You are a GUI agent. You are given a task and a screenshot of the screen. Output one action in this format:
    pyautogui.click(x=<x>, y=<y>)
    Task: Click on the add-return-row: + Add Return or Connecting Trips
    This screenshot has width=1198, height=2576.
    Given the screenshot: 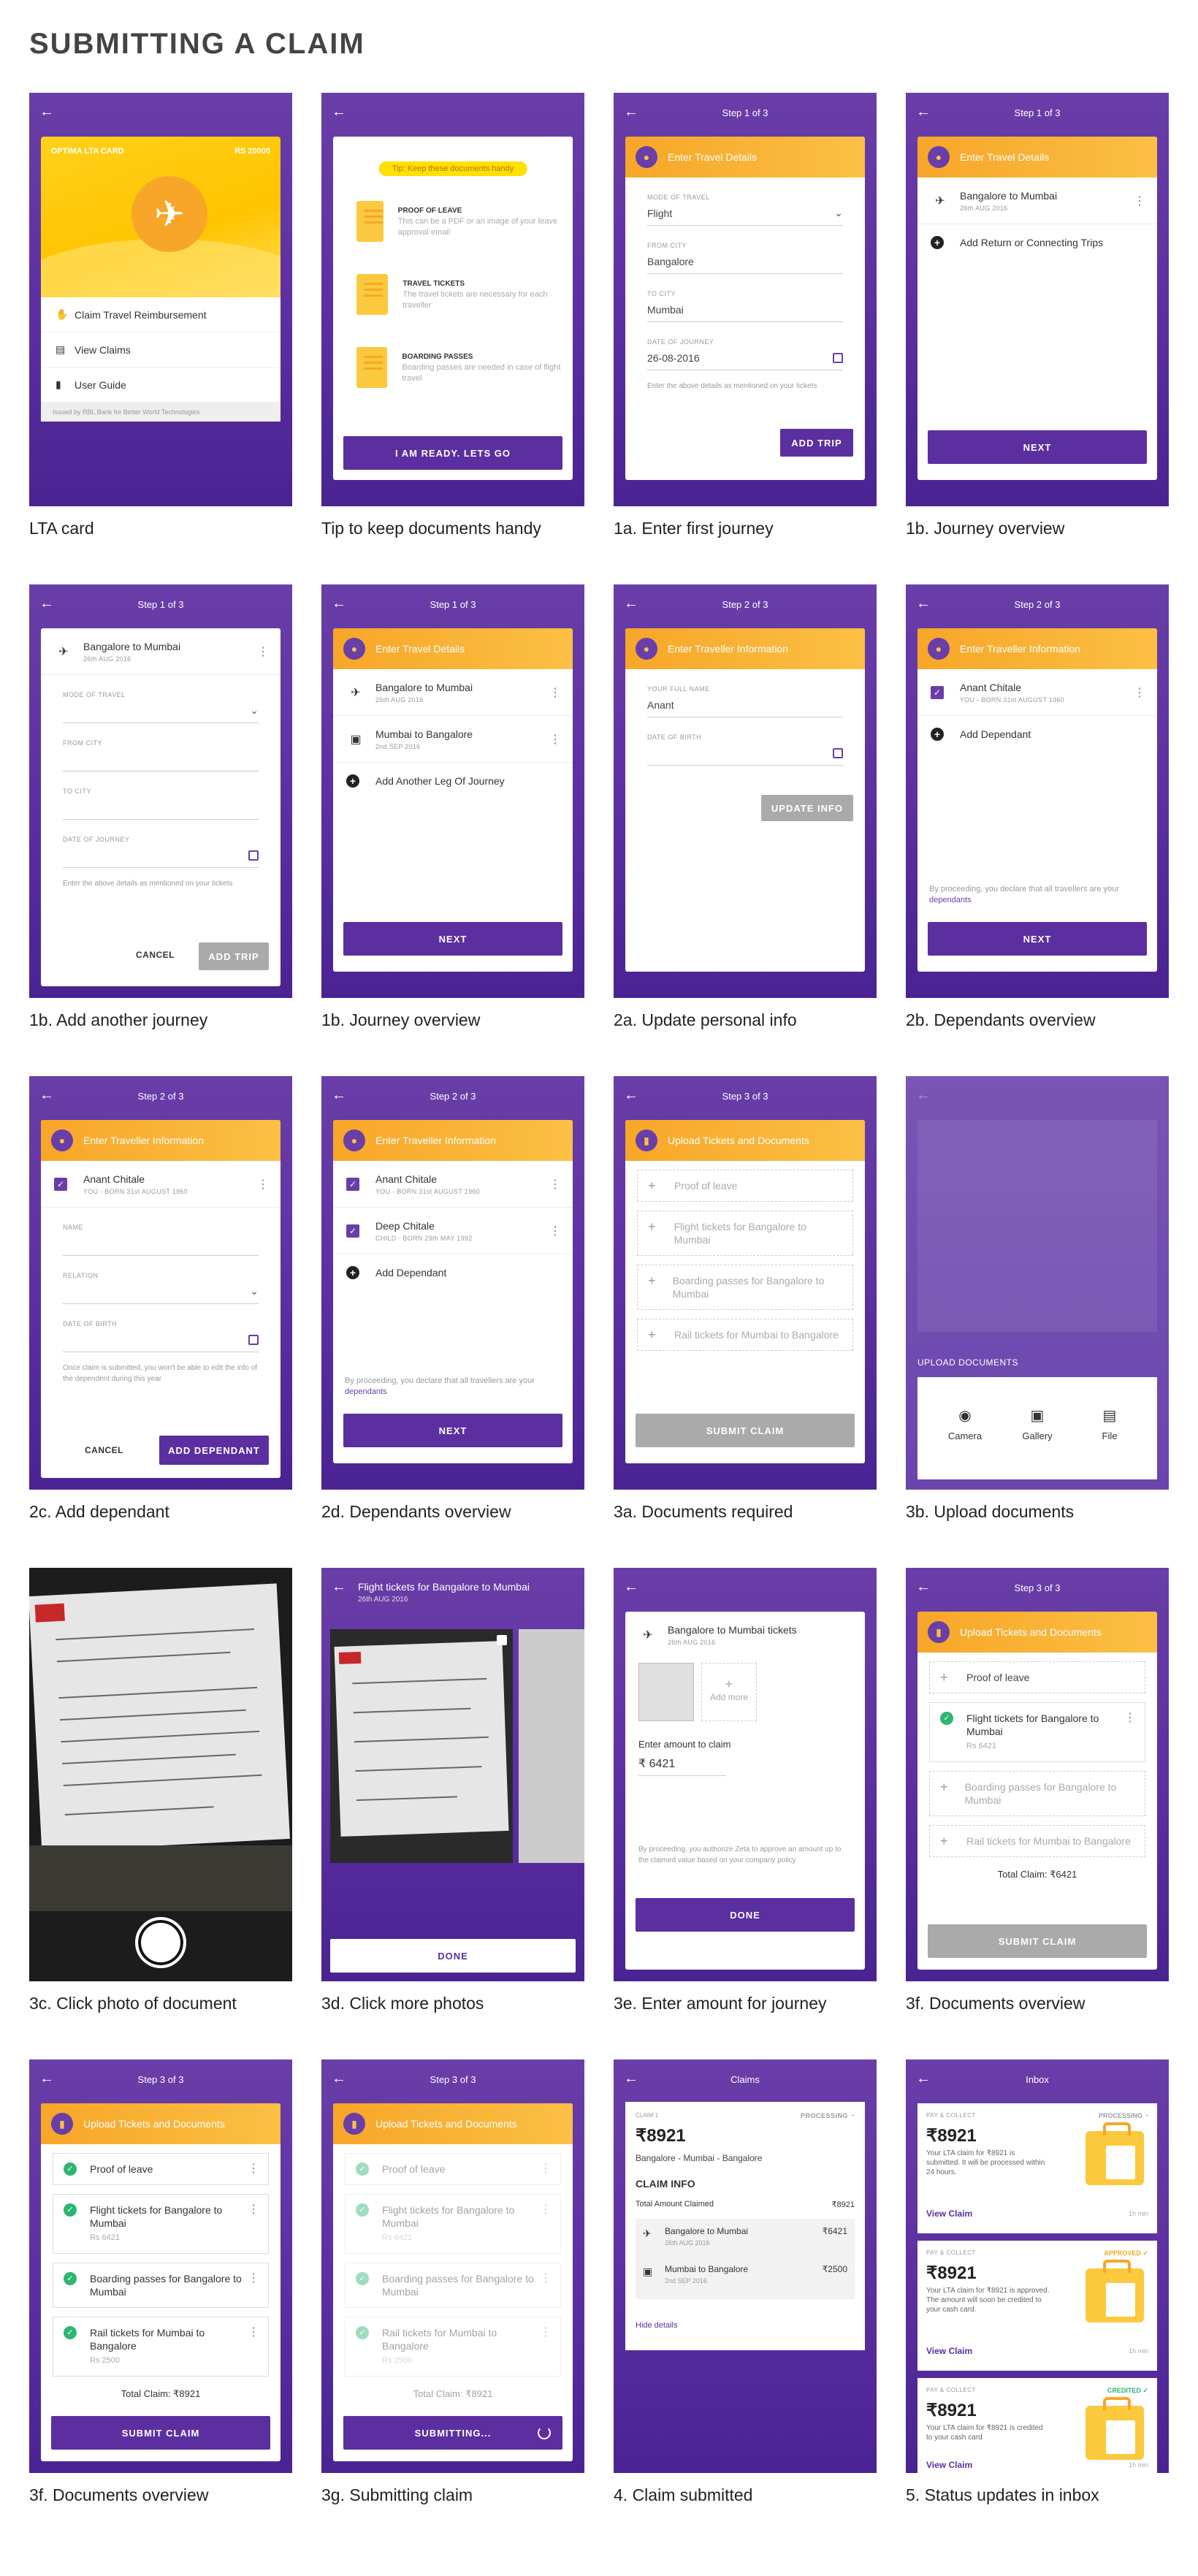 What is the action you would take?
    pyautogui.click(x=1037, y=243)
    